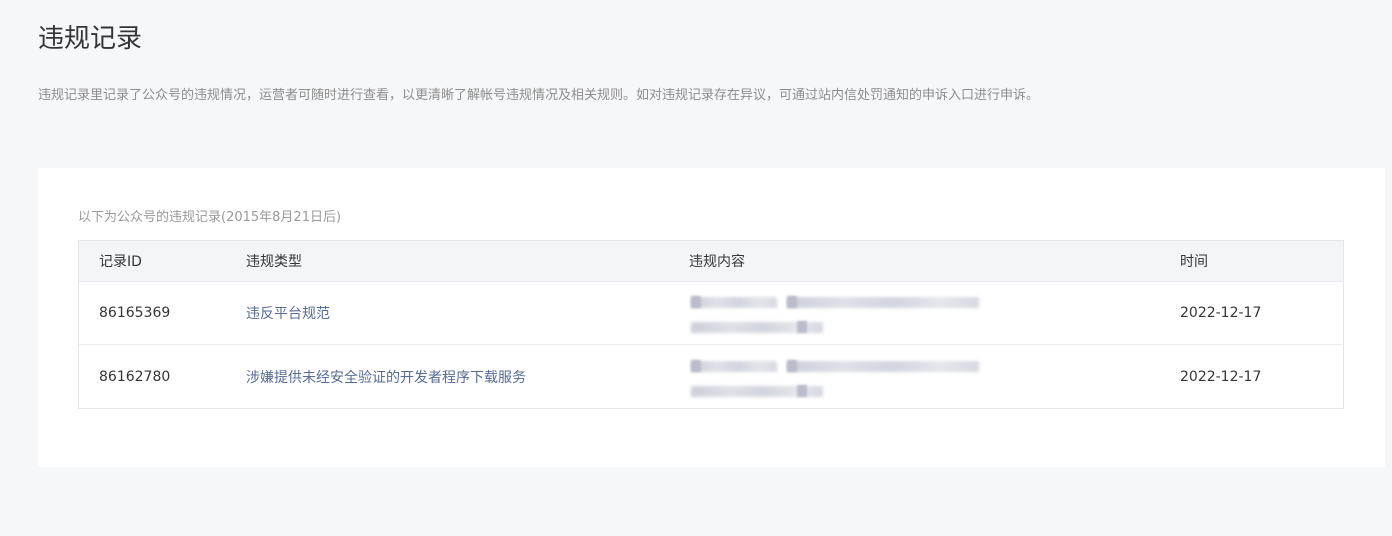 The height and width of the screenshot is (536, 1392). What do you see at coordinates (90, 39) in the screenshot?
I see `page-title: 违规记录` at bounding box center [90, 39].